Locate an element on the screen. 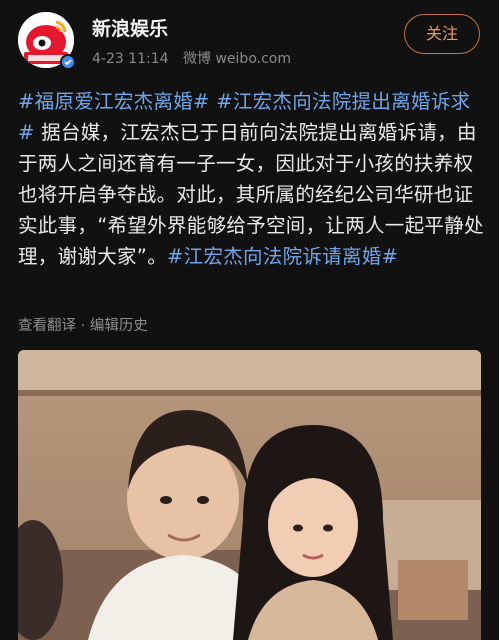  account-name: 新浪娱乐 is located at coordinates (130, 27).